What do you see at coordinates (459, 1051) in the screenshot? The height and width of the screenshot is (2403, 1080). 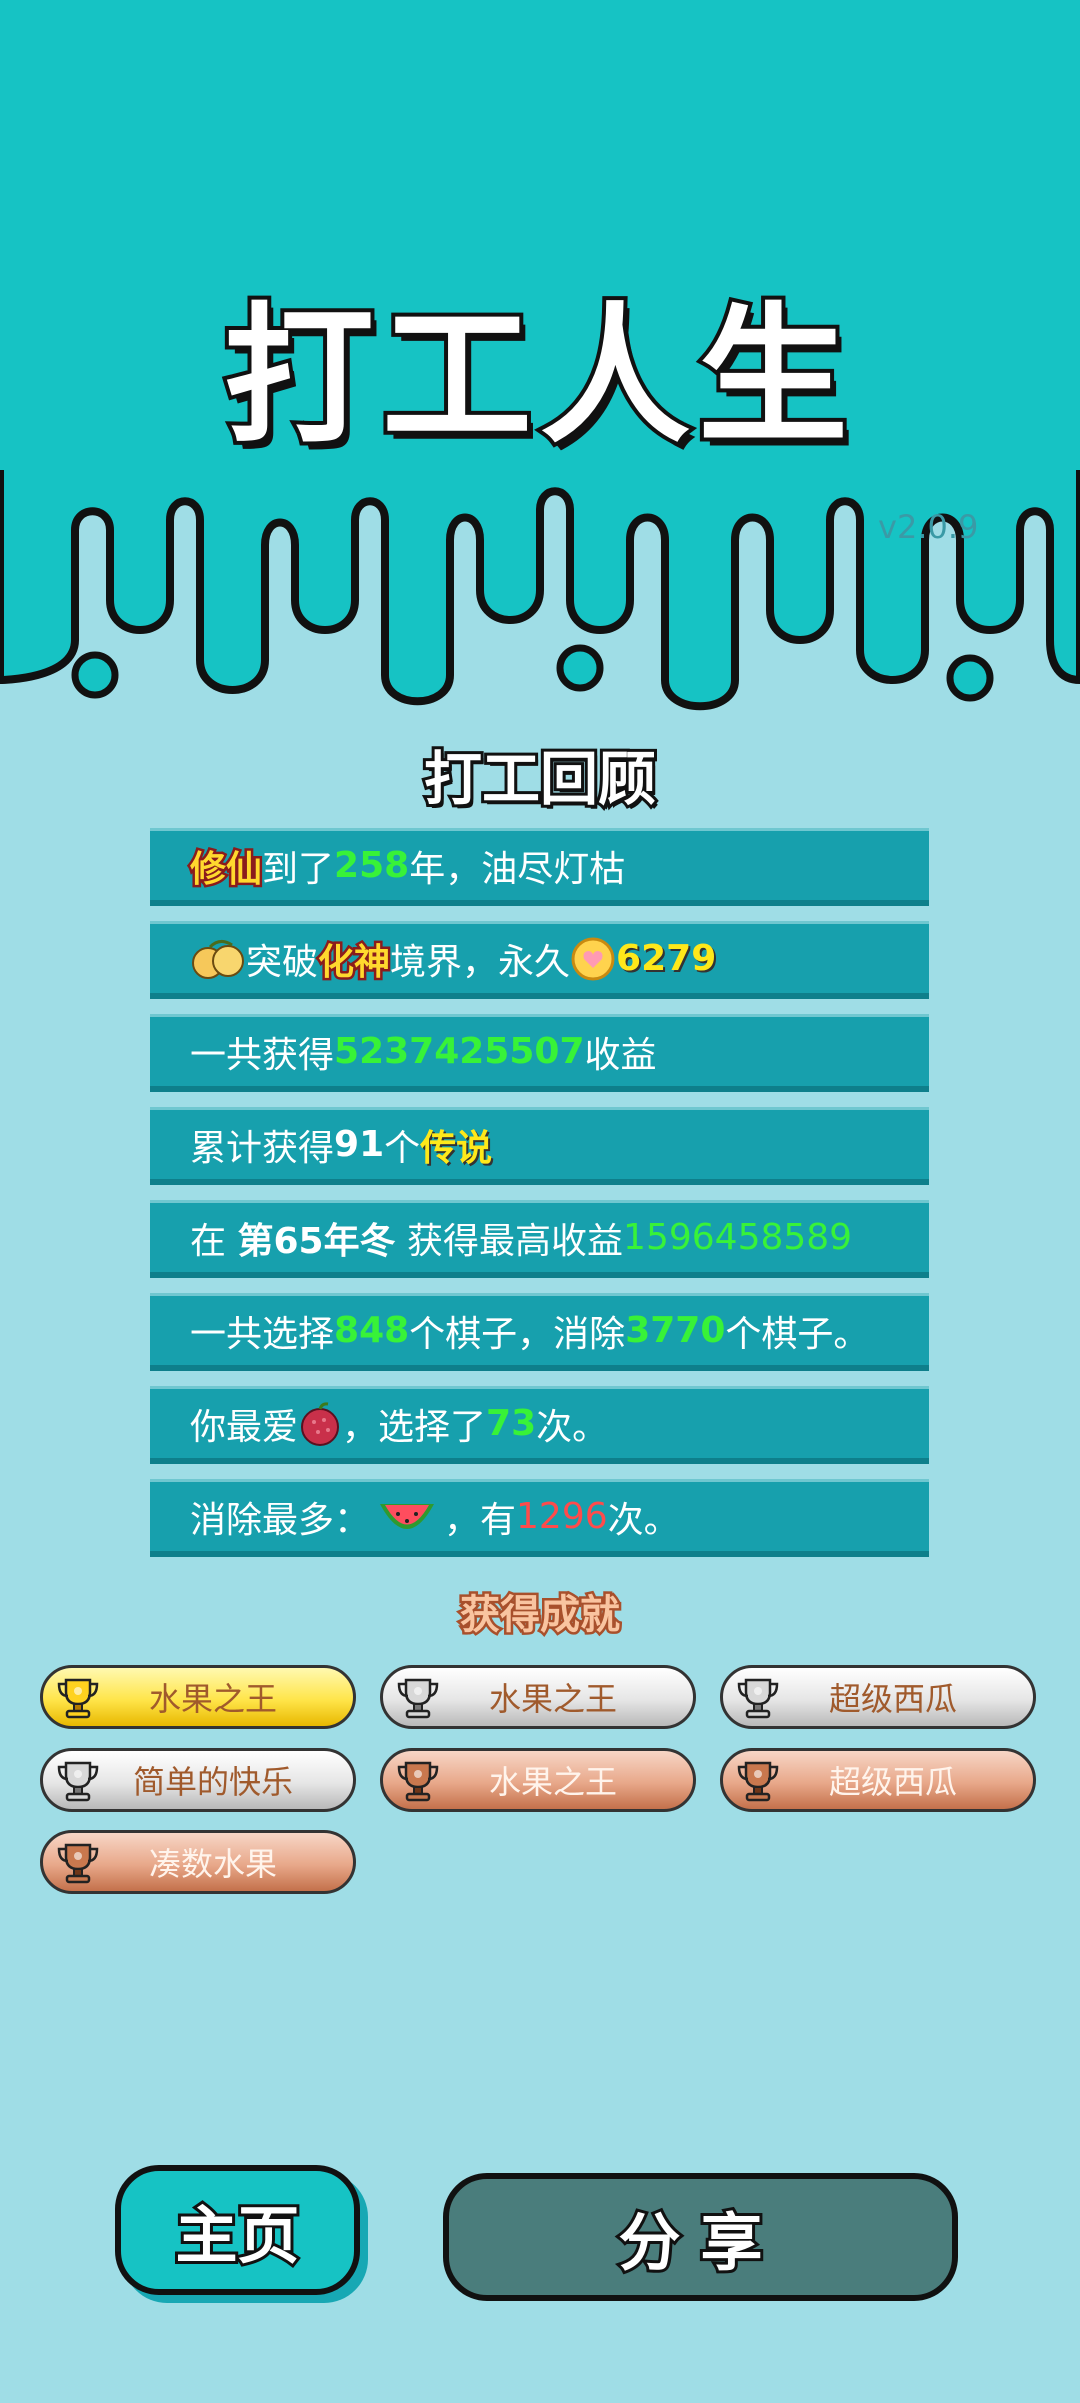 I see `income-value: 5237425507` at bounding box center [459, 1051].